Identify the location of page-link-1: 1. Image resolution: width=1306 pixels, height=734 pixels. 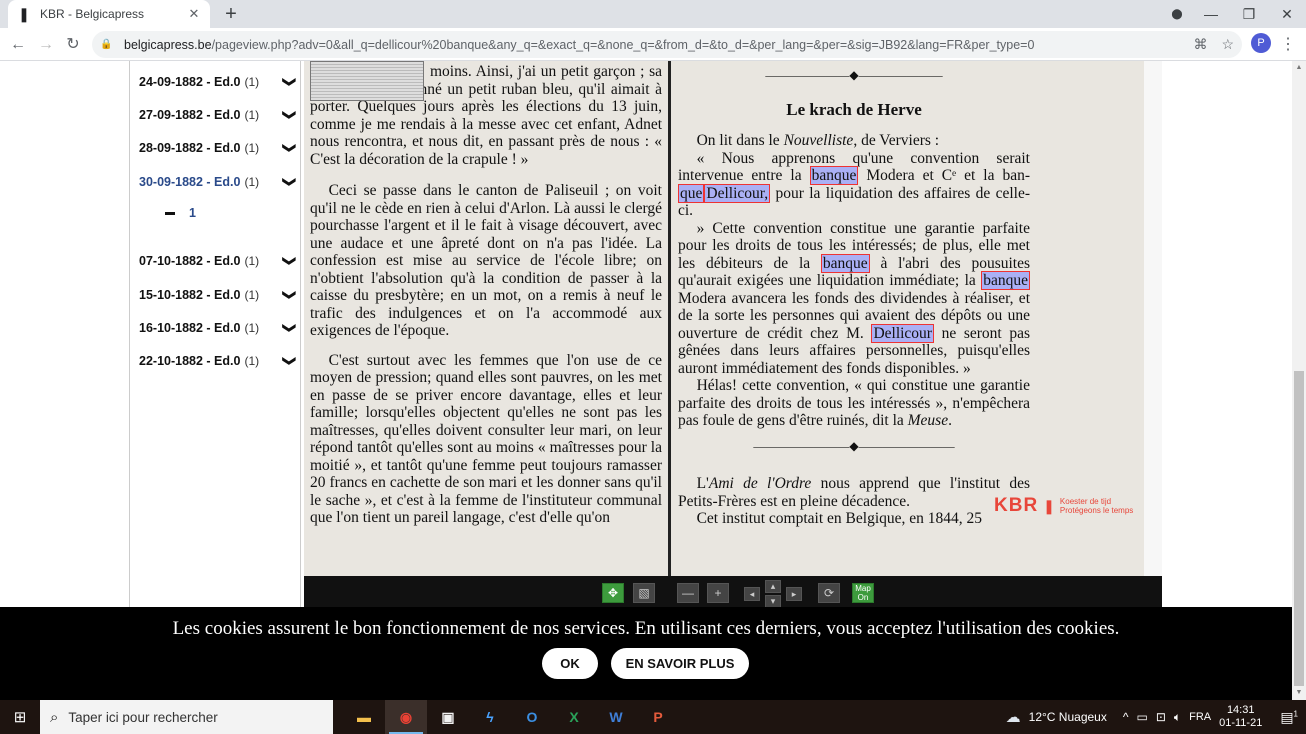
(180, 213).